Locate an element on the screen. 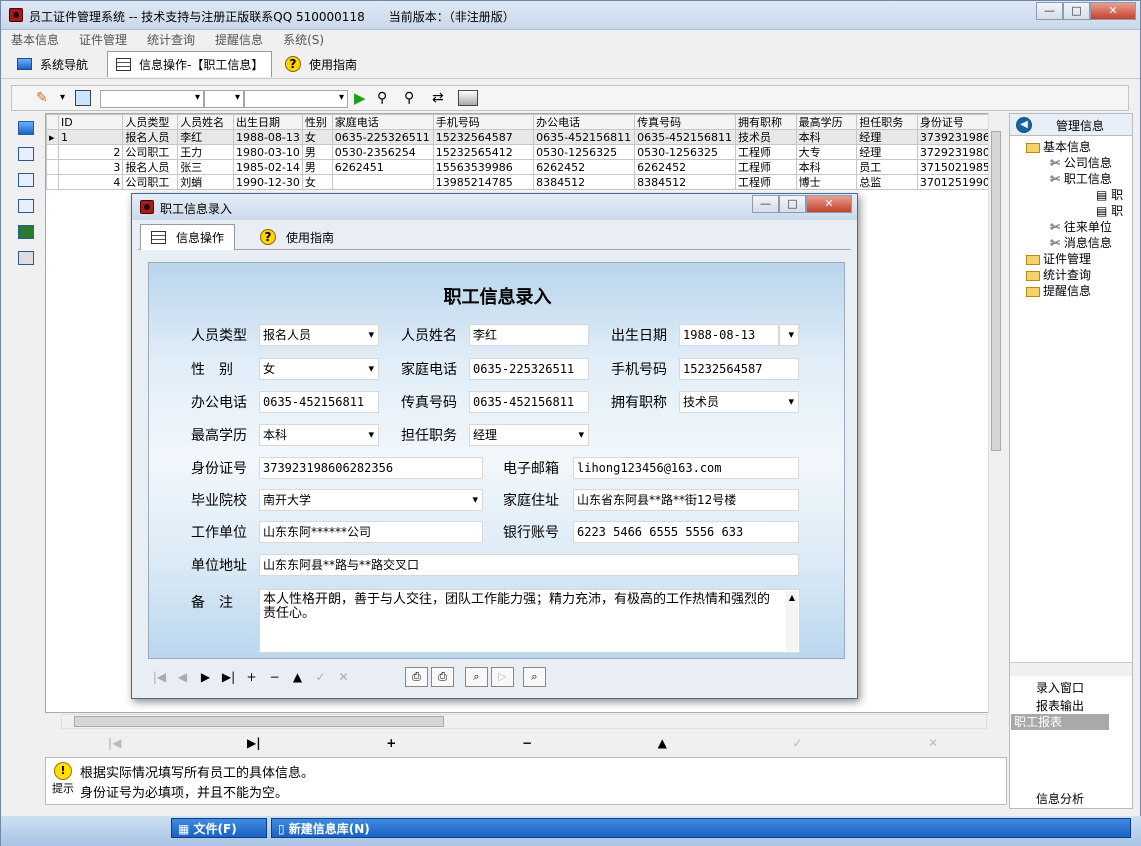 The image size is (1141, 846). tree-node-employee-info: ✄ 职工信息 is located at coordinates (1081, 178).